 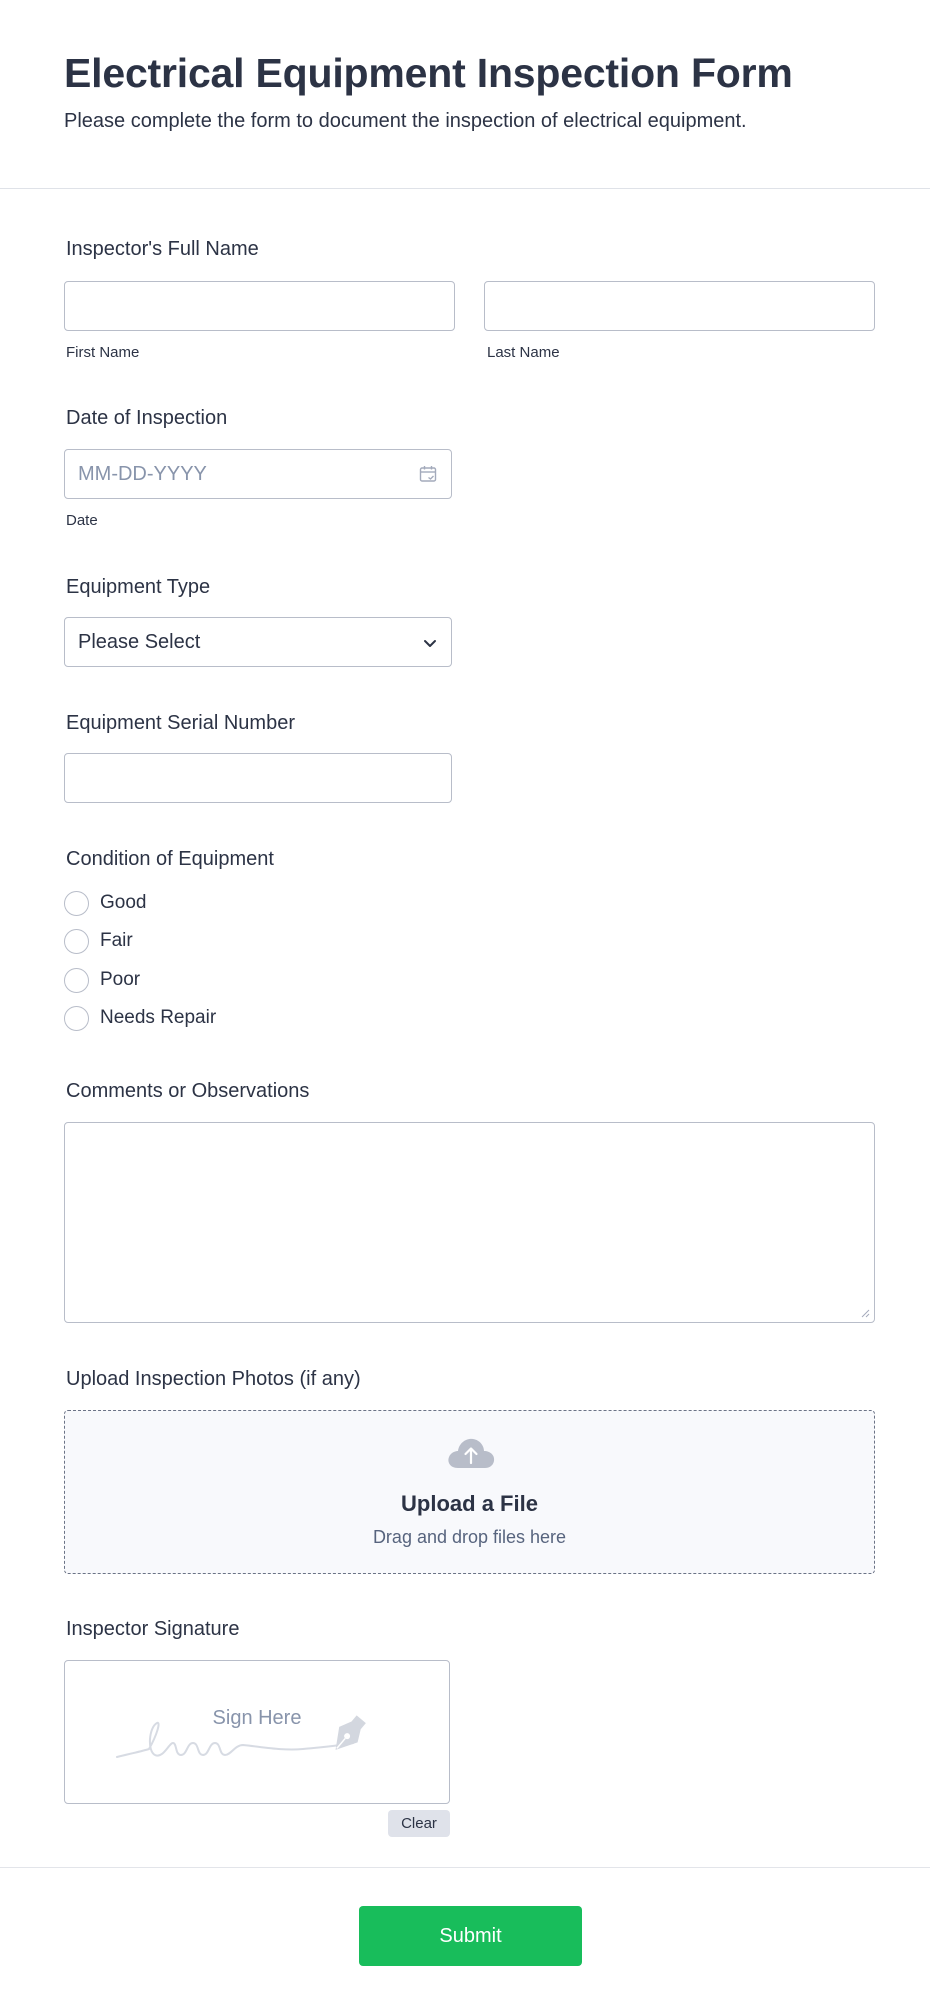 What do you see at coordinates (465, 1867) in the screenshot?
I see `footer-divider` at bounding box center [465, 1867].